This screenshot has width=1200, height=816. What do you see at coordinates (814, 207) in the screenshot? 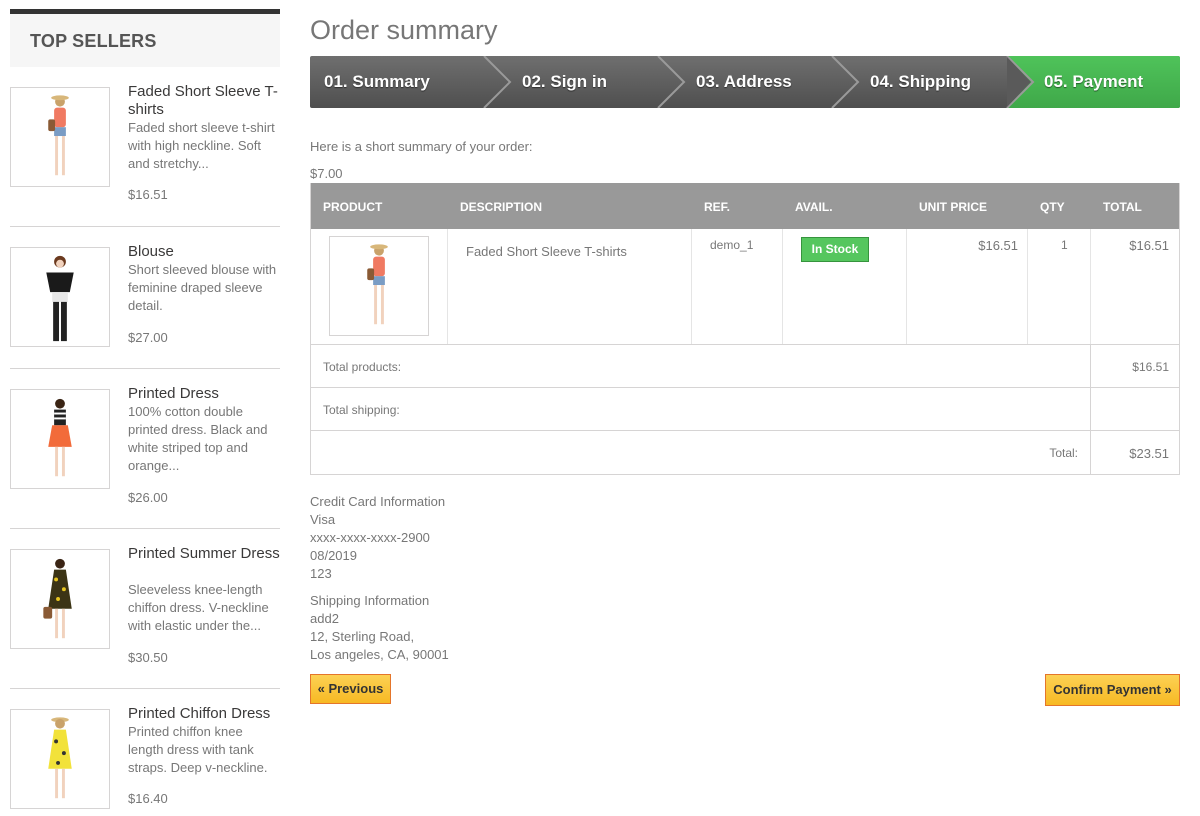
I see `header-avail: Avail.` at bounding box center [814, 207].